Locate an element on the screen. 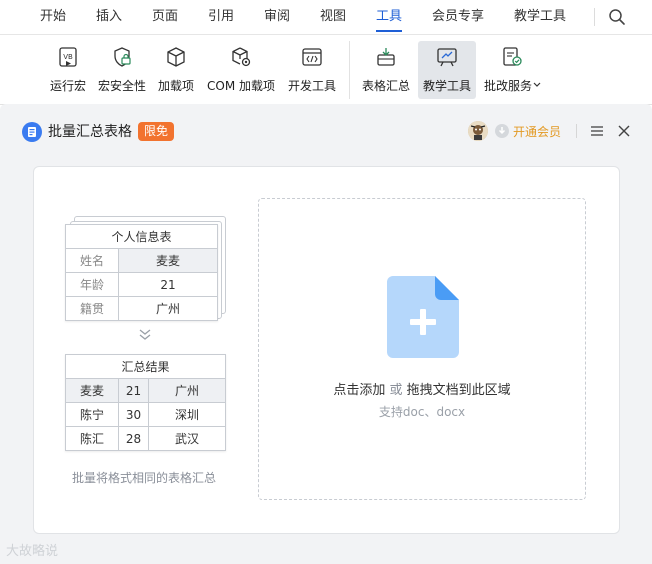 The width and height of the screenshot is (652, 564). shield-lock-icon is located at coordinates (122, 57).